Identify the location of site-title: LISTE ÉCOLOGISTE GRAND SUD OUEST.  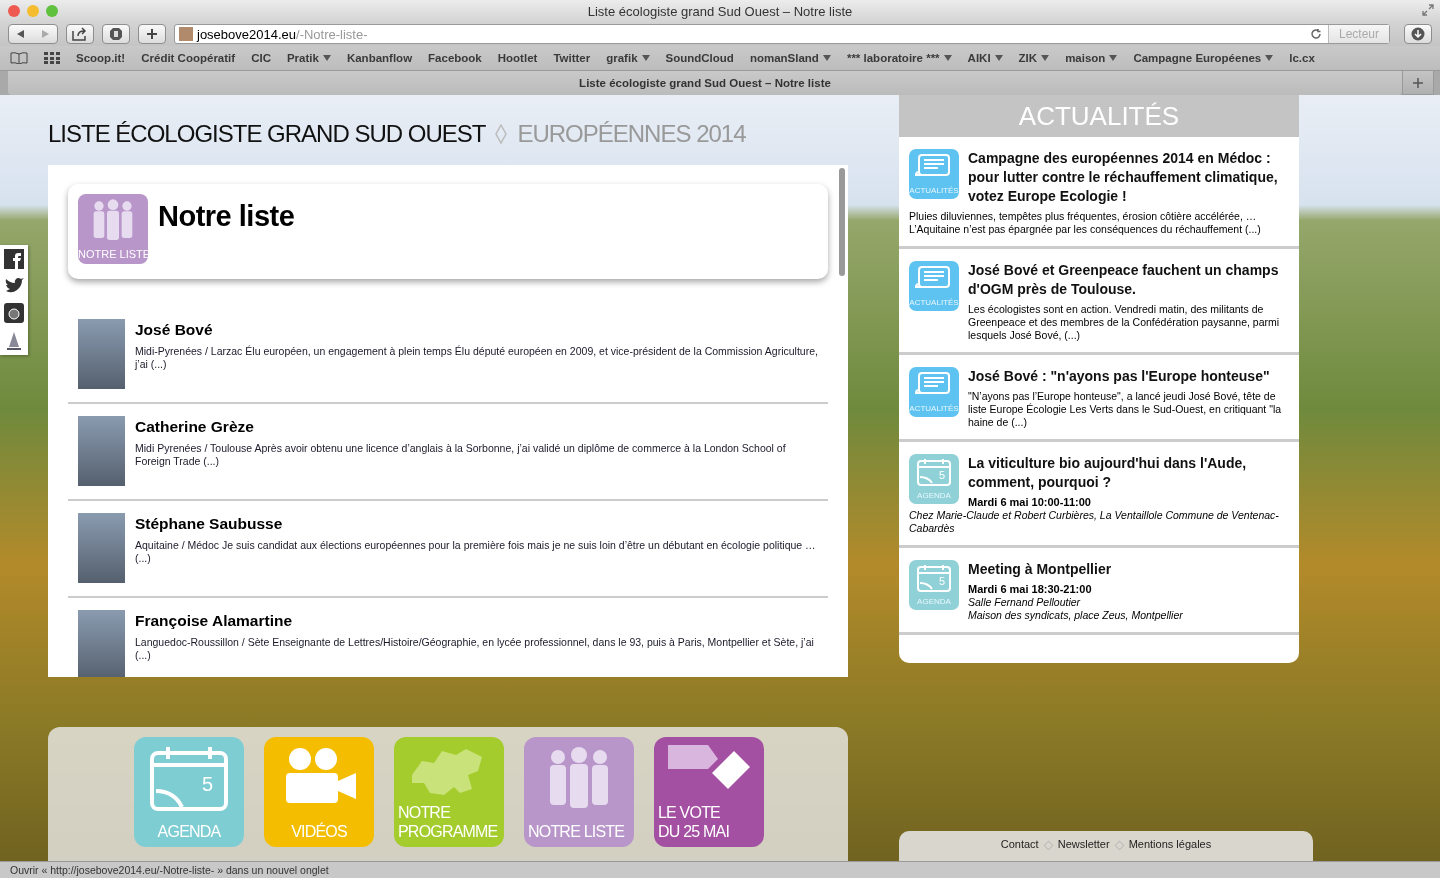
(267, 134).